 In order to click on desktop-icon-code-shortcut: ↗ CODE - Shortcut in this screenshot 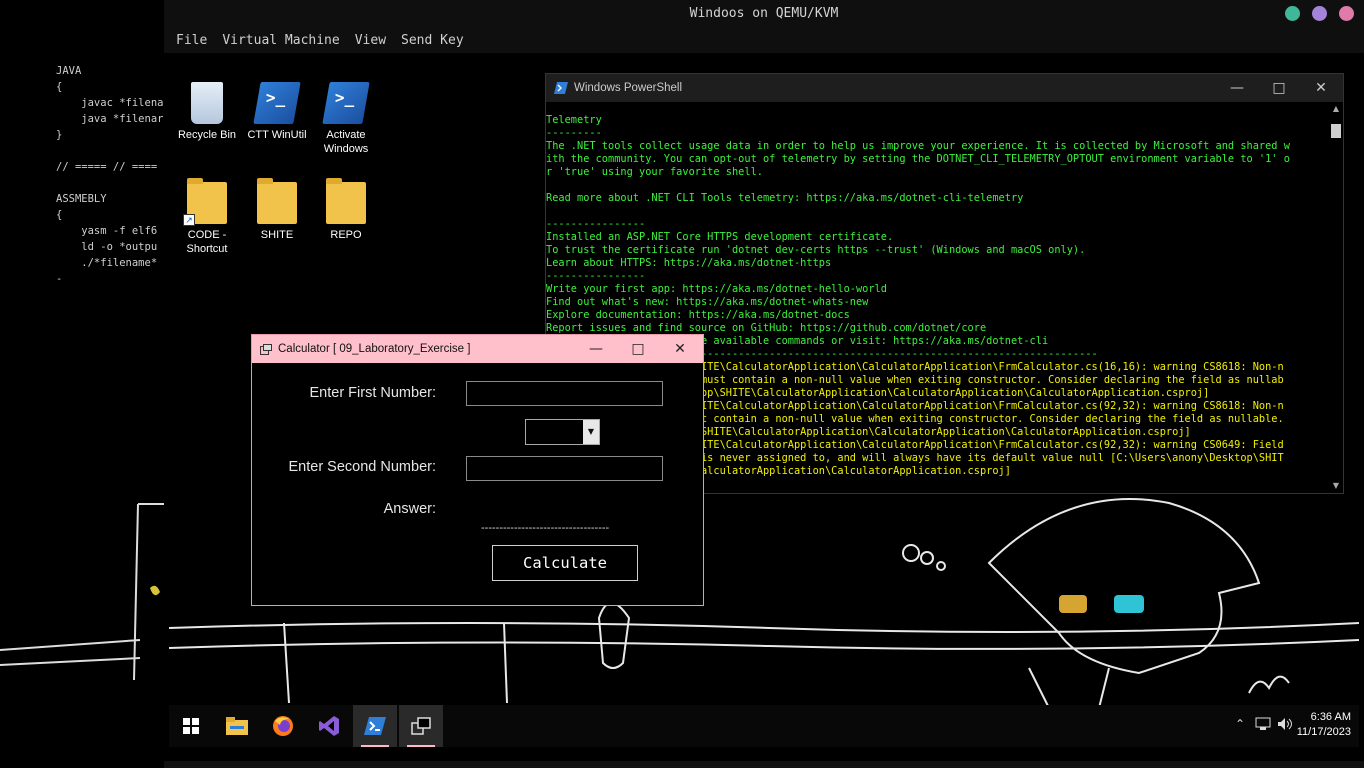, I will do `click(207, 217)`.